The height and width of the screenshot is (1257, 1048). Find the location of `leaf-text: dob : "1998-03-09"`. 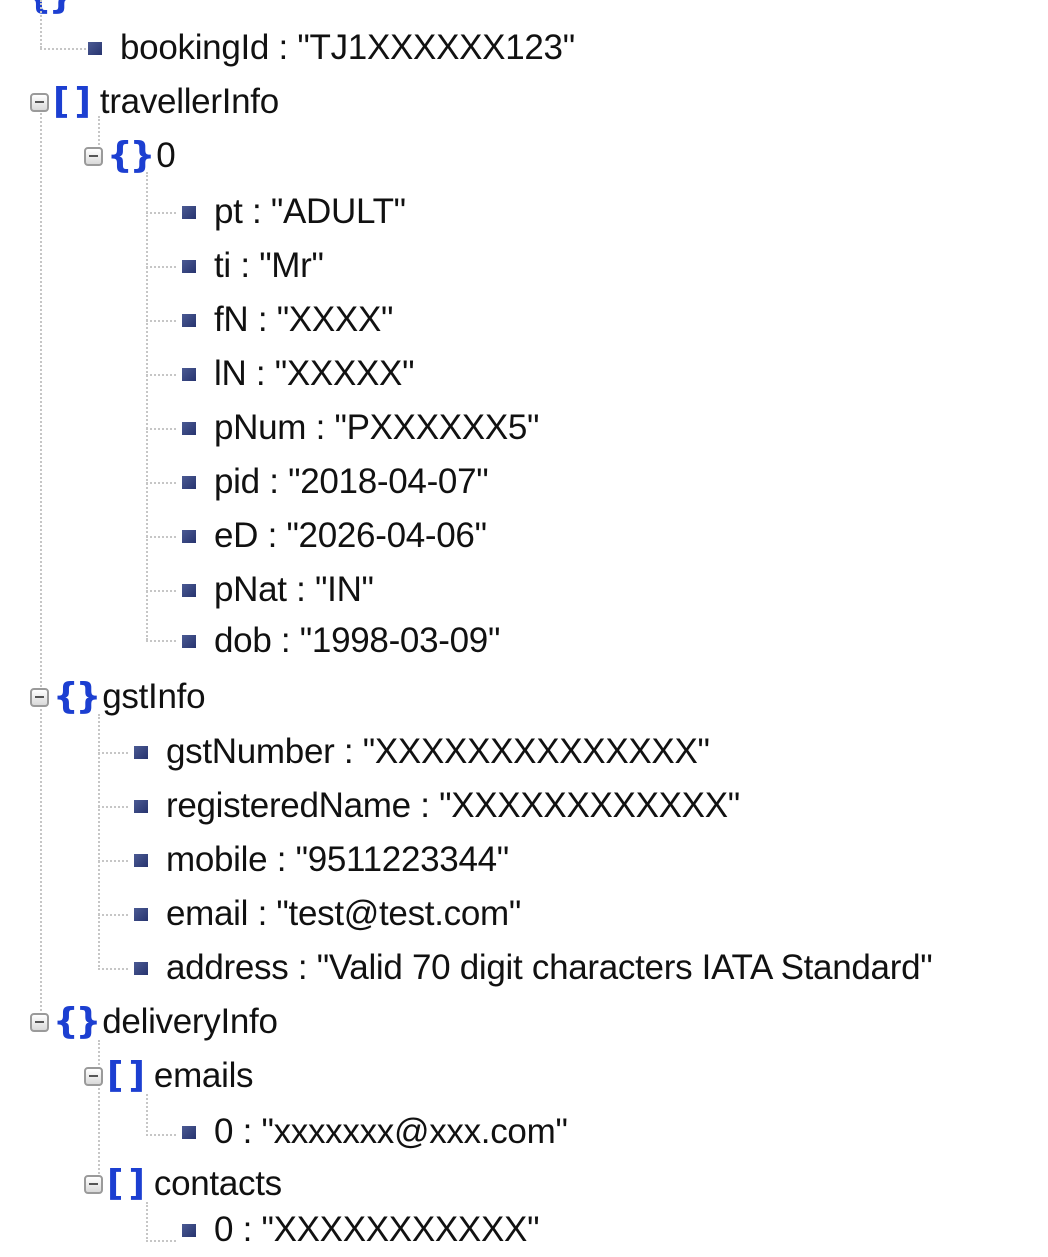

leaf-text: dob : "1998-03-09" is located at coordinates (357, 640).